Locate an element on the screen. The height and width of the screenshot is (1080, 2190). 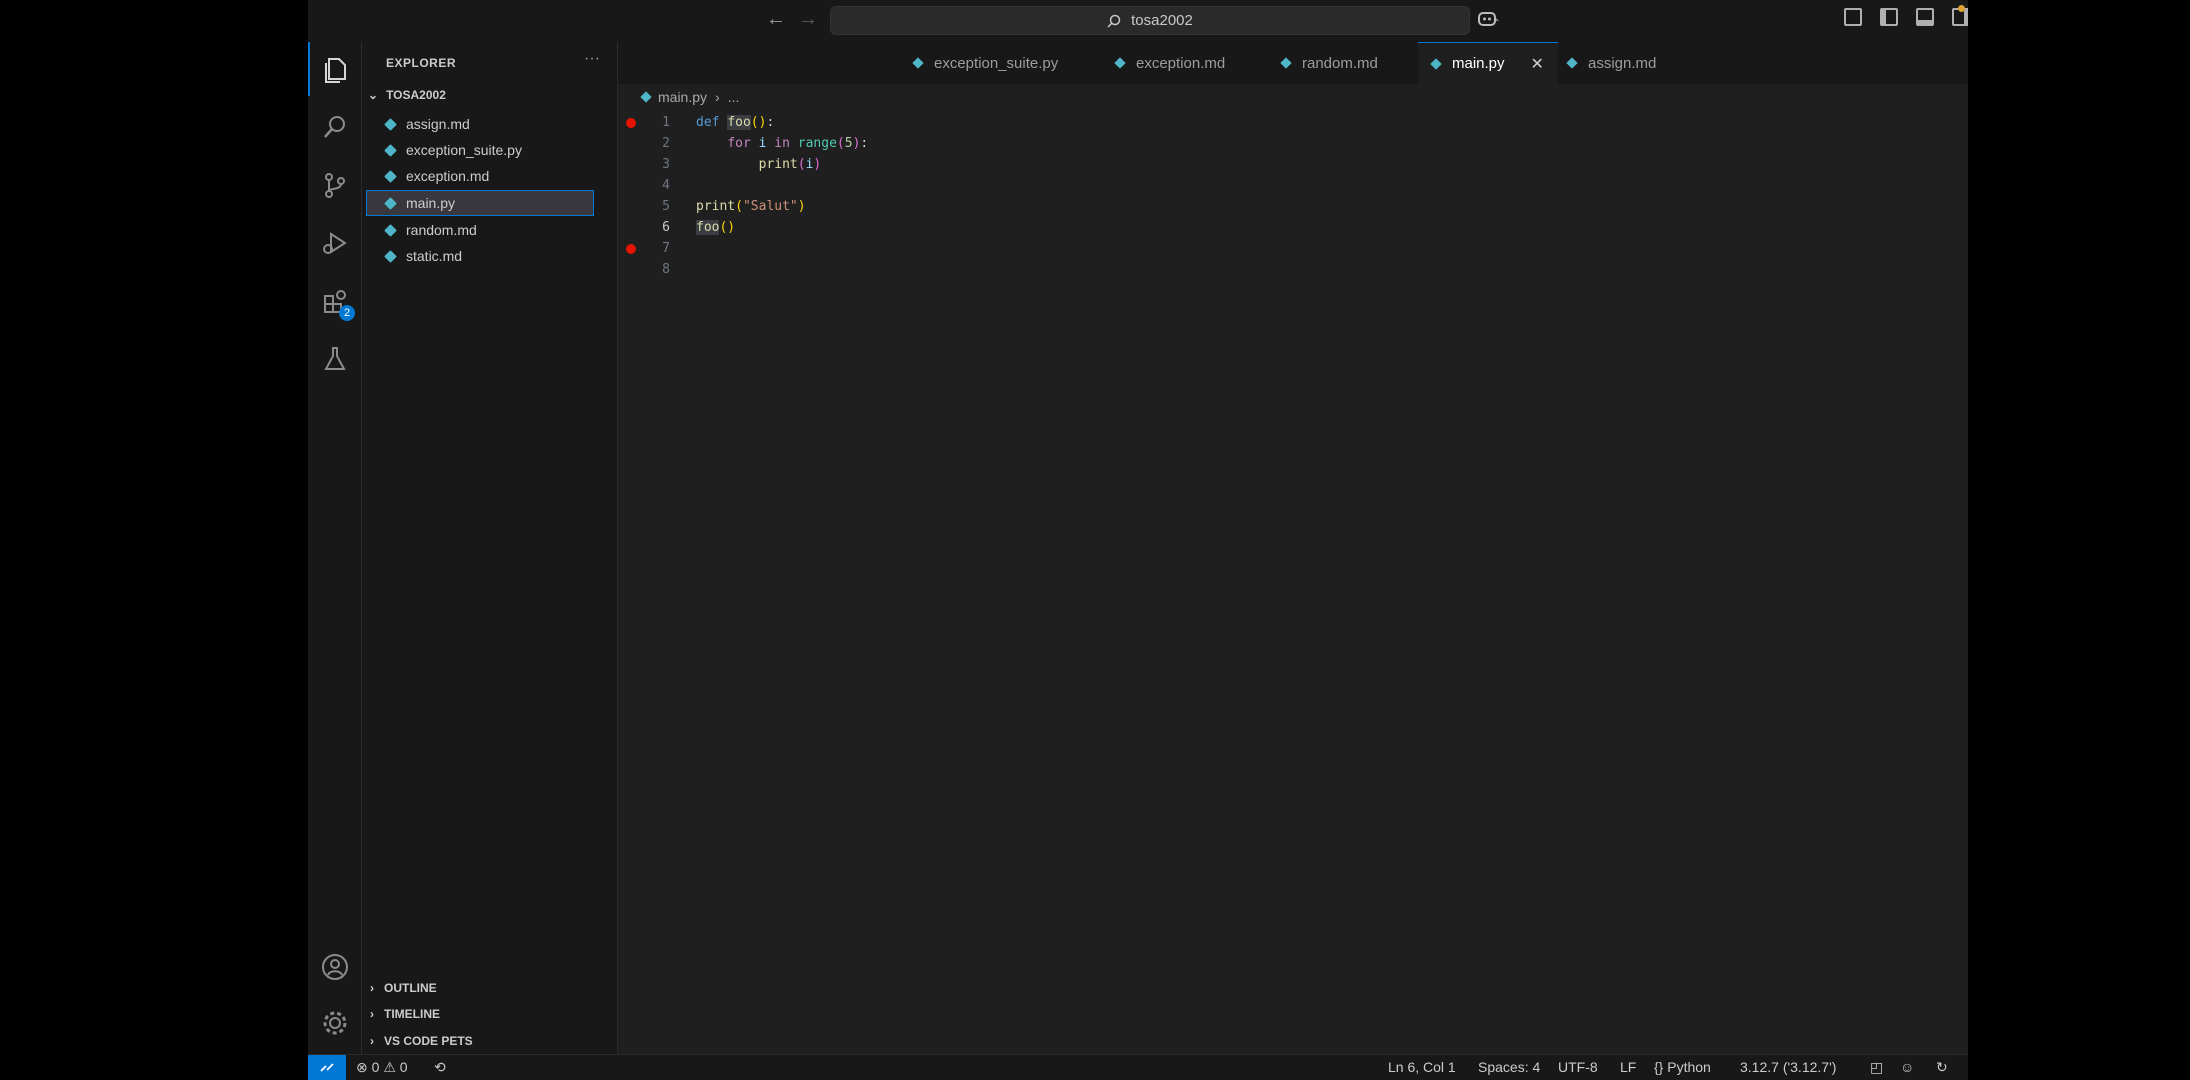
file-item-selected: main.py is located at coordinates (480, 203).